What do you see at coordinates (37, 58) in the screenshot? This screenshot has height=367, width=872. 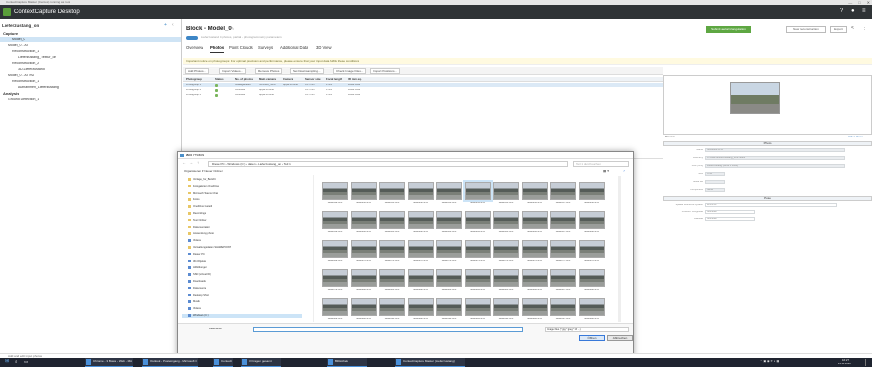 I see `sidebar-item-production-texture: Lieferzustang_Textur_on` at bounding box center [37, 58].